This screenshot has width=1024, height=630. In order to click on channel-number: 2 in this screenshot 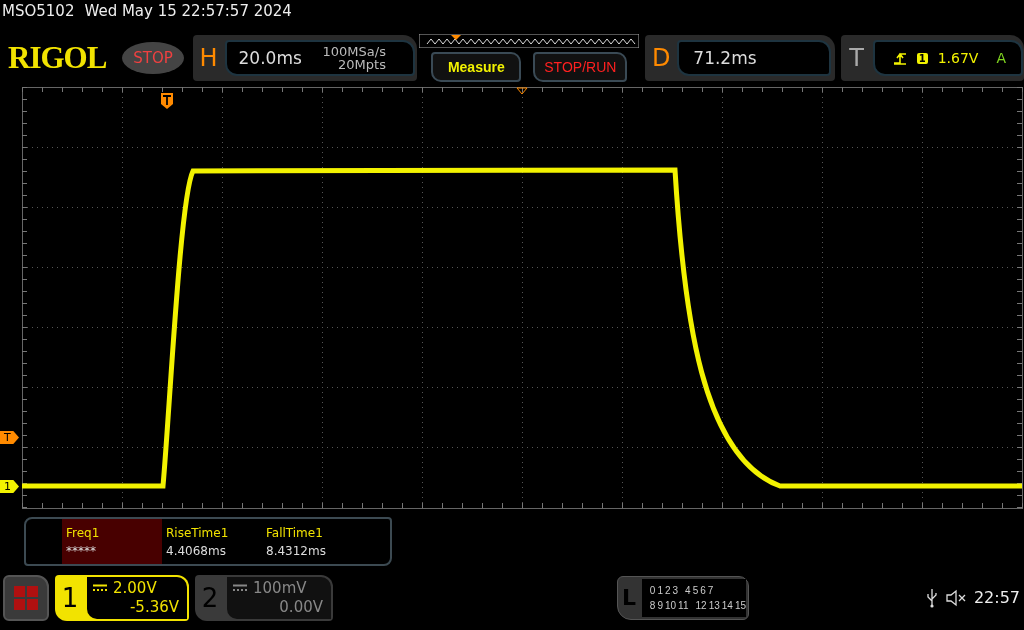, I will do `click(210, 598)`.